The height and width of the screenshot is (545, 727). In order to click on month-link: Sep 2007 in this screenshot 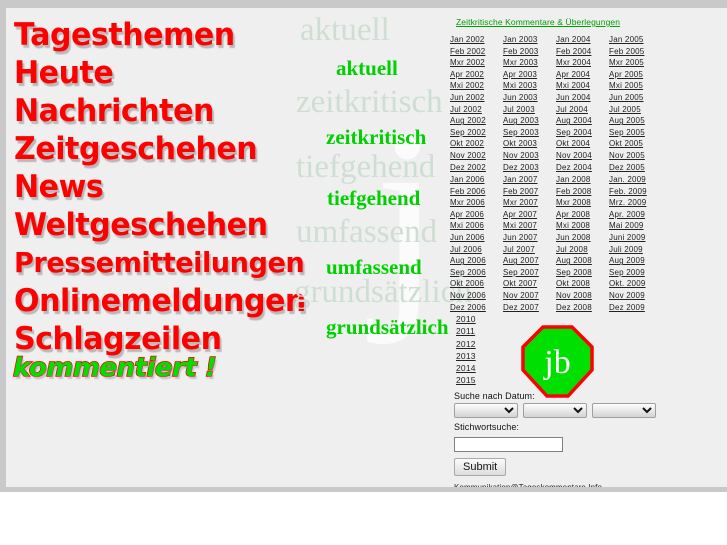, I will do `click(527, 273)`.